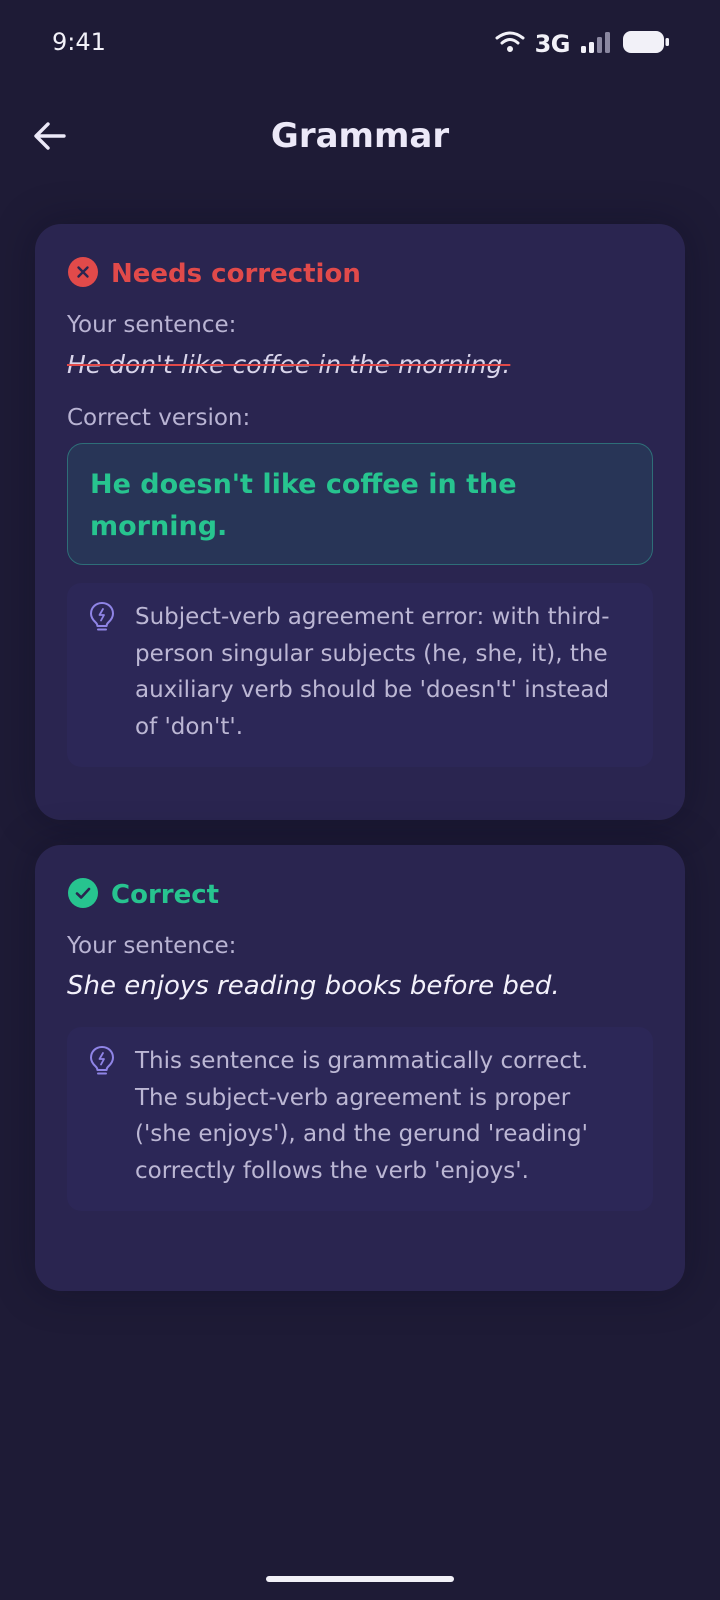  I want to click on status-label: Needs correction, so click(236, 274).